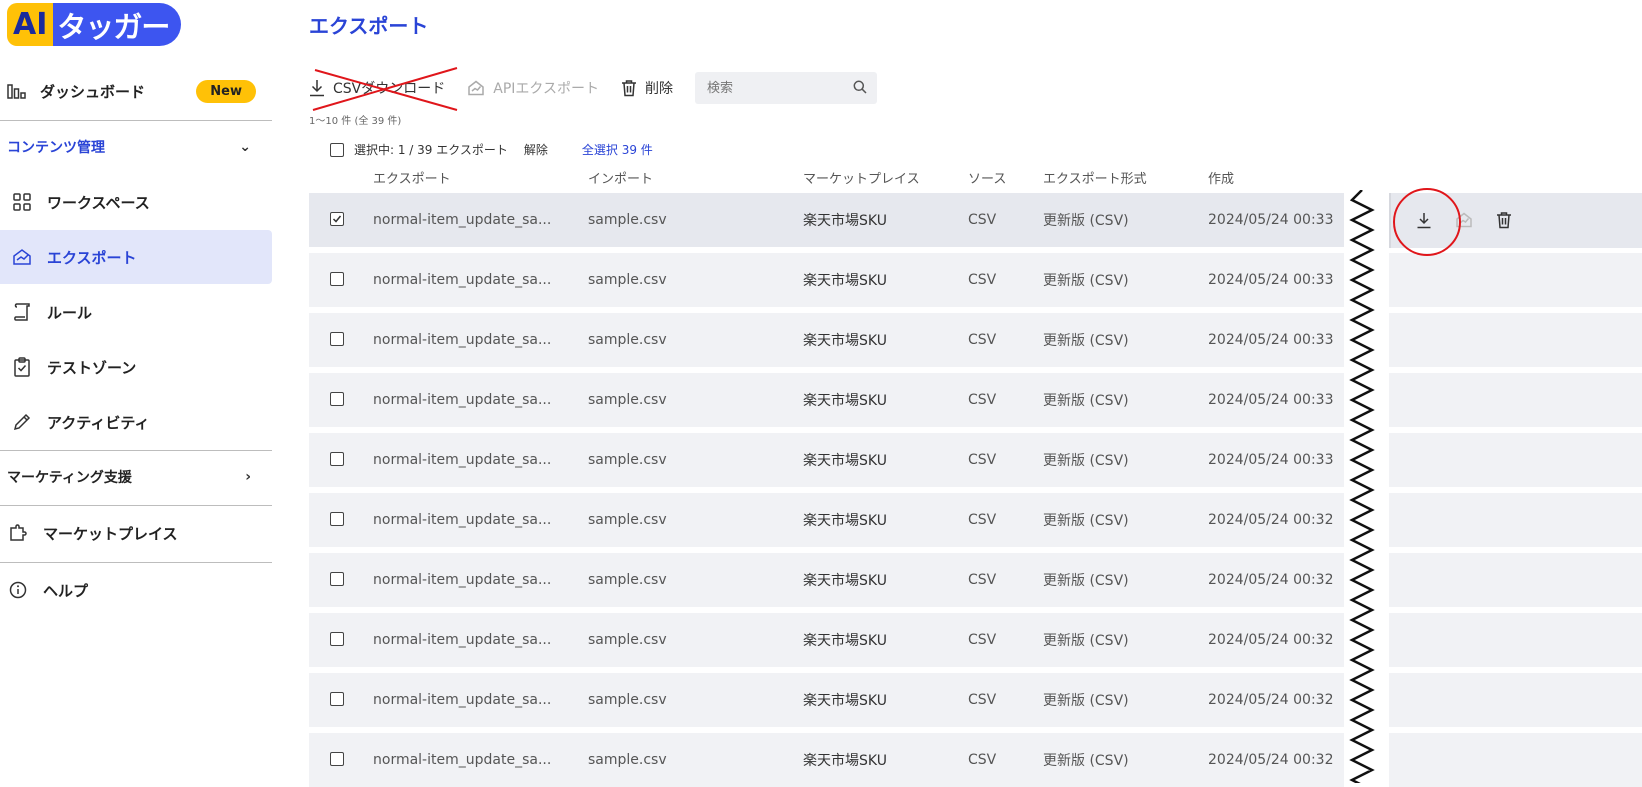 The image size is (1642, 787). What do you see at coordinates (136, 312) in the screenshot?
I see `sidebar-item-rules: ルール` at bounding box center [136, 312].